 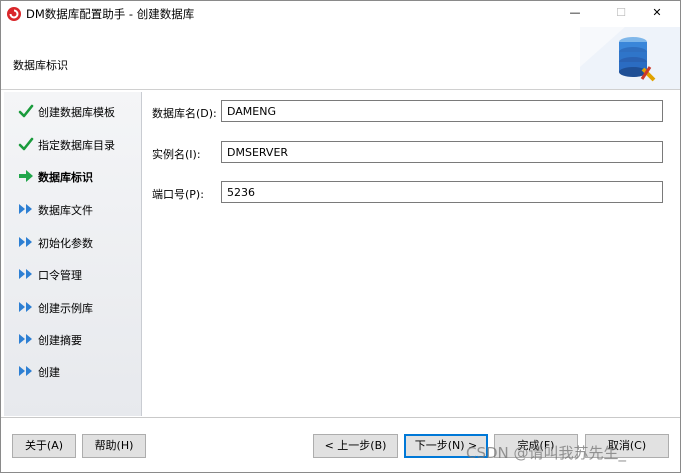 I want to click on step-label: 数据库文件, so click(x=65, y=210).